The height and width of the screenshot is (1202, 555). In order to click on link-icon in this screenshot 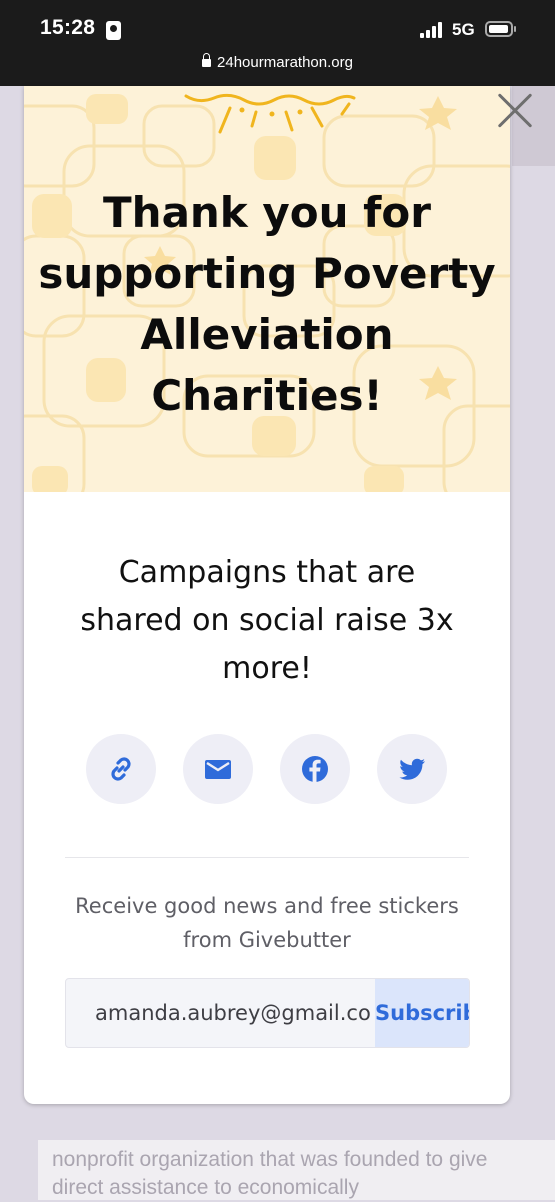, I will do `click(121, 769)`.